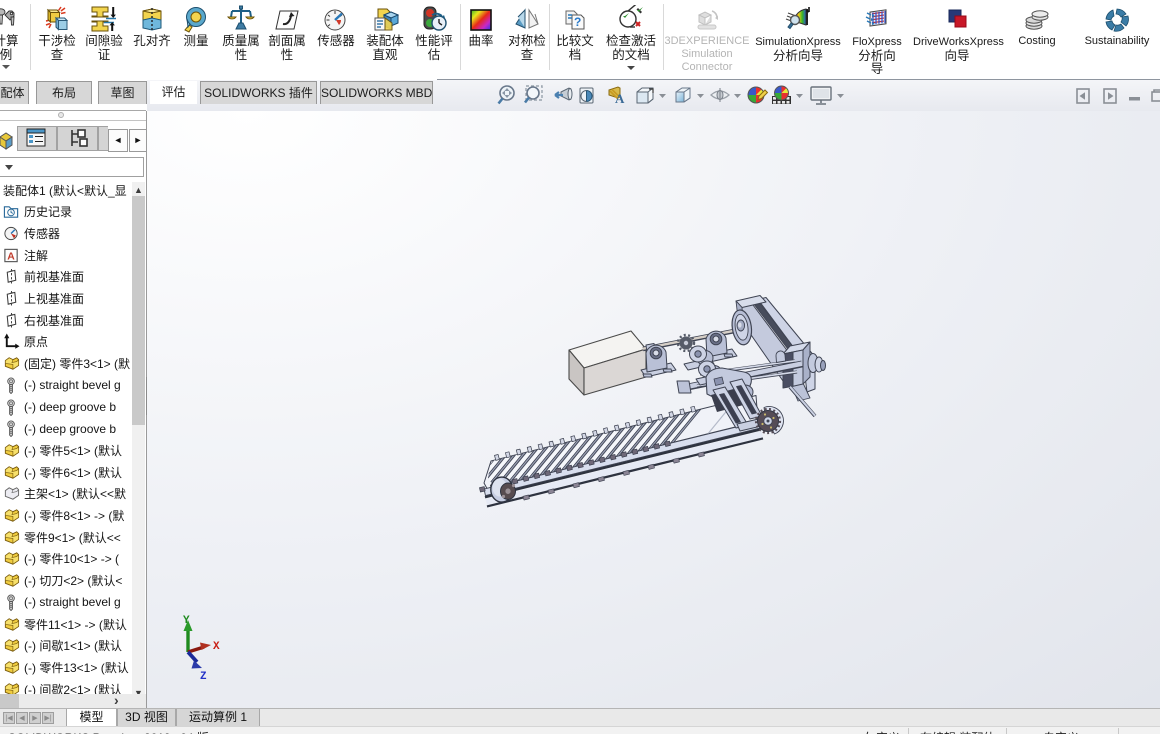  I want to click on svg-text: Y, so click(186, 621).